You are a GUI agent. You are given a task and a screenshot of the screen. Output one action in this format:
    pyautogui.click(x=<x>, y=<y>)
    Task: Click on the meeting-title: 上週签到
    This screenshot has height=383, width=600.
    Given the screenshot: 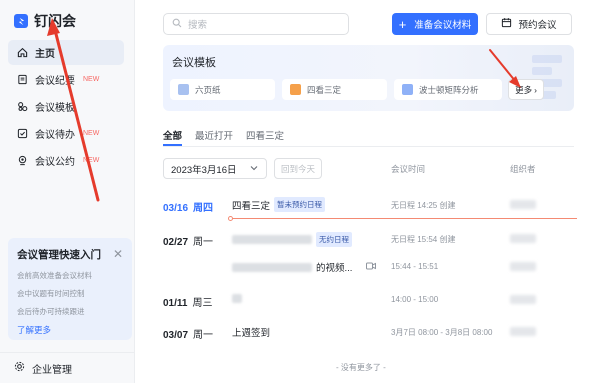 What is the action you would take?
    pyautogui.click(x=251, y=332)
    